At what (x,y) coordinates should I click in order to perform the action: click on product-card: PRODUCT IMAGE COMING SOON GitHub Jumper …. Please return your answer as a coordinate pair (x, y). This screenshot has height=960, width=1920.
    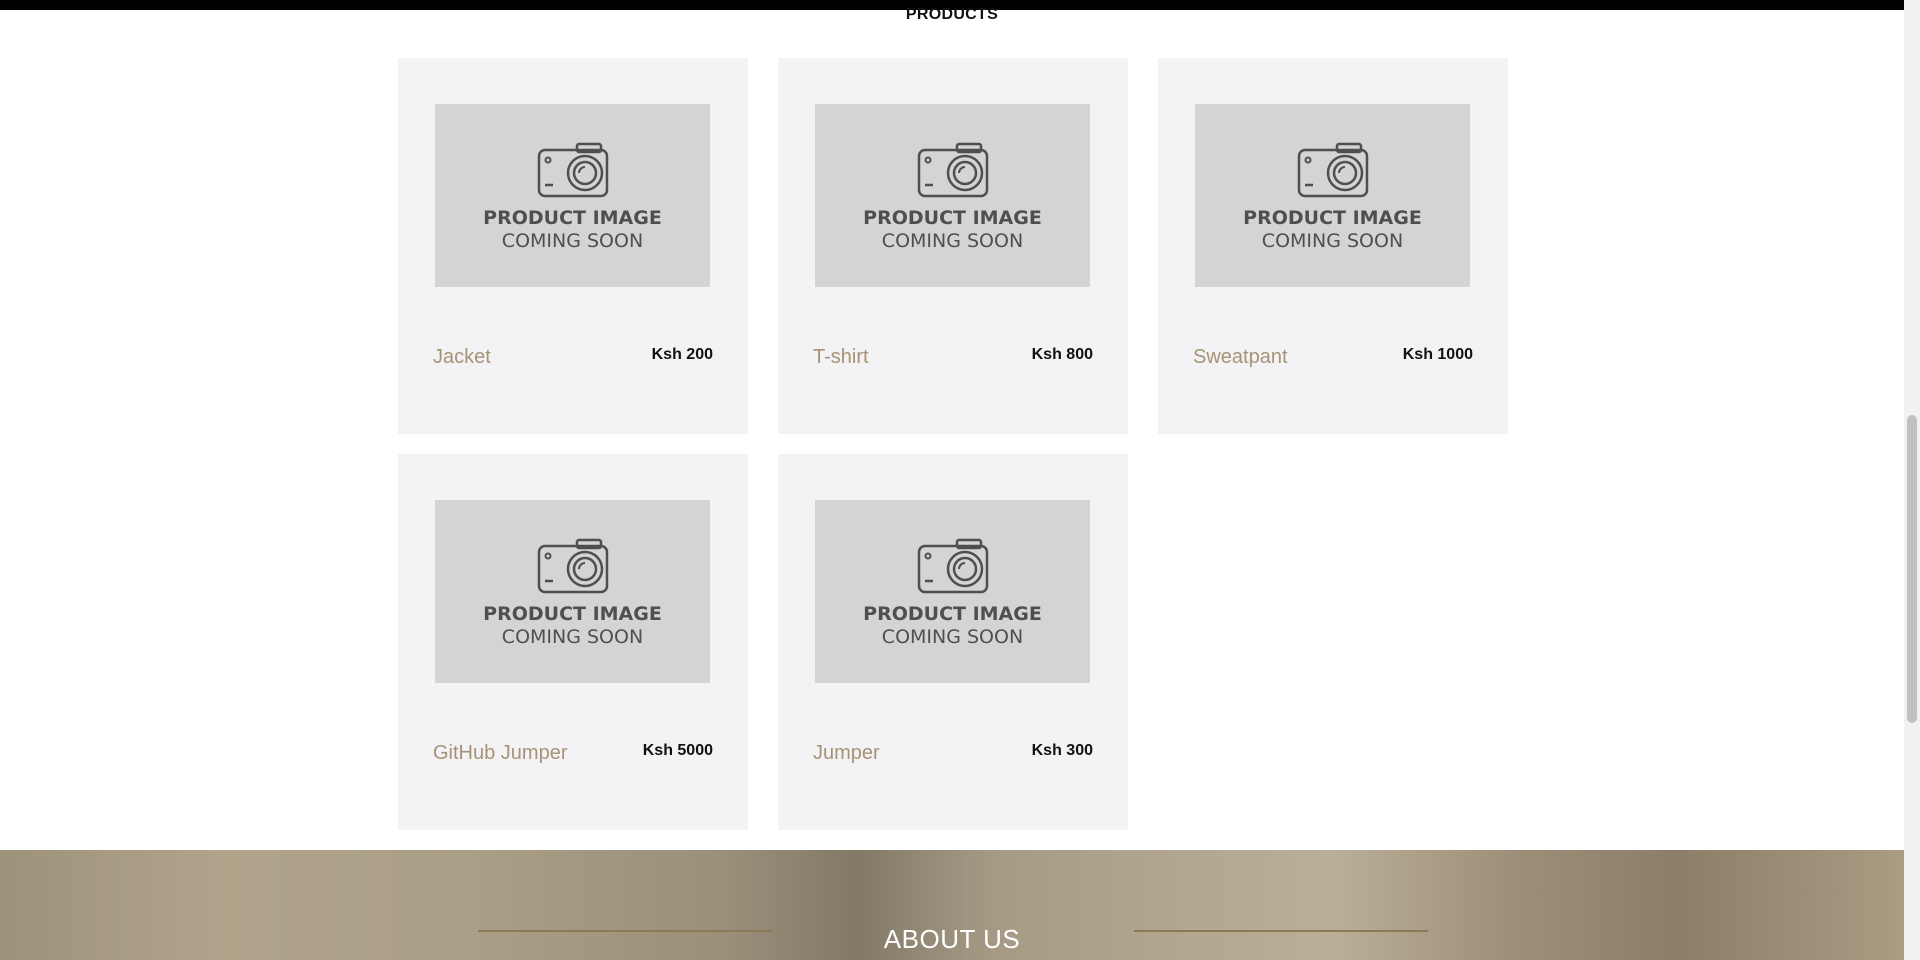
    Looking at the image, I should click on (573, 642).